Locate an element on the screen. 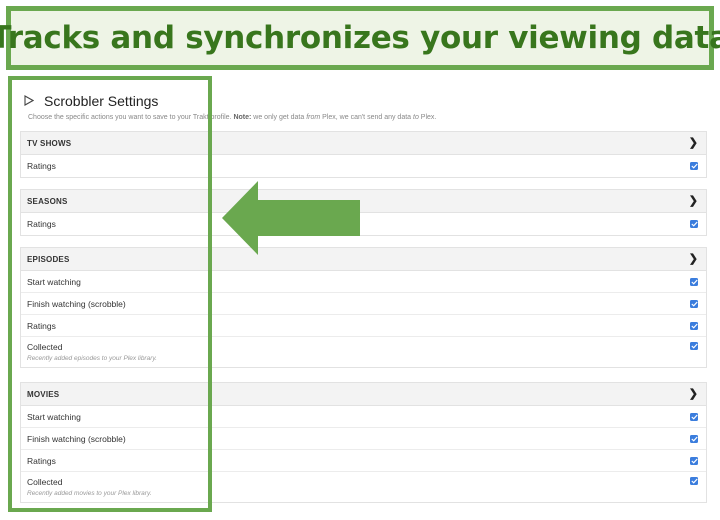  movies-ratings-checkbox is located at coordinates (694, 460).